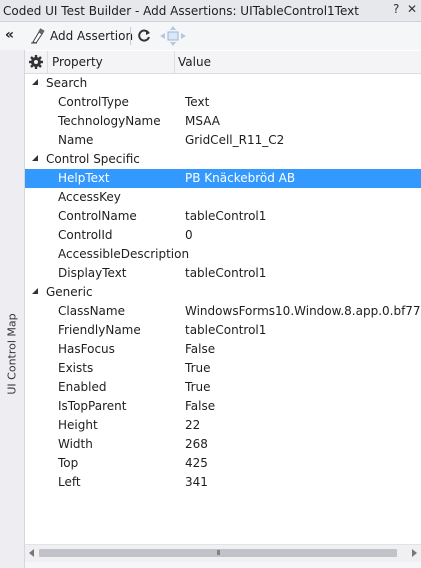  Describe the element at coordinates (202, 121) in the screenshot. I see `property-value: MSAA` at that location.